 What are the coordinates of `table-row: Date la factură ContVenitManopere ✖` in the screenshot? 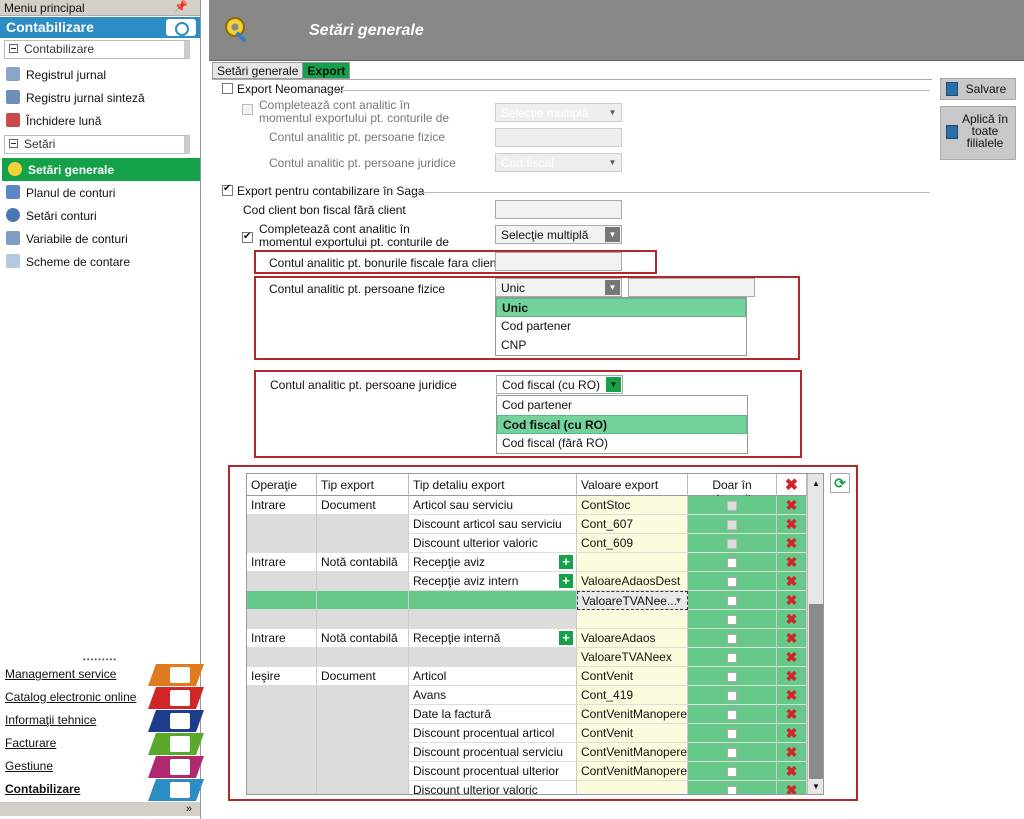 It's located at (527, 714).